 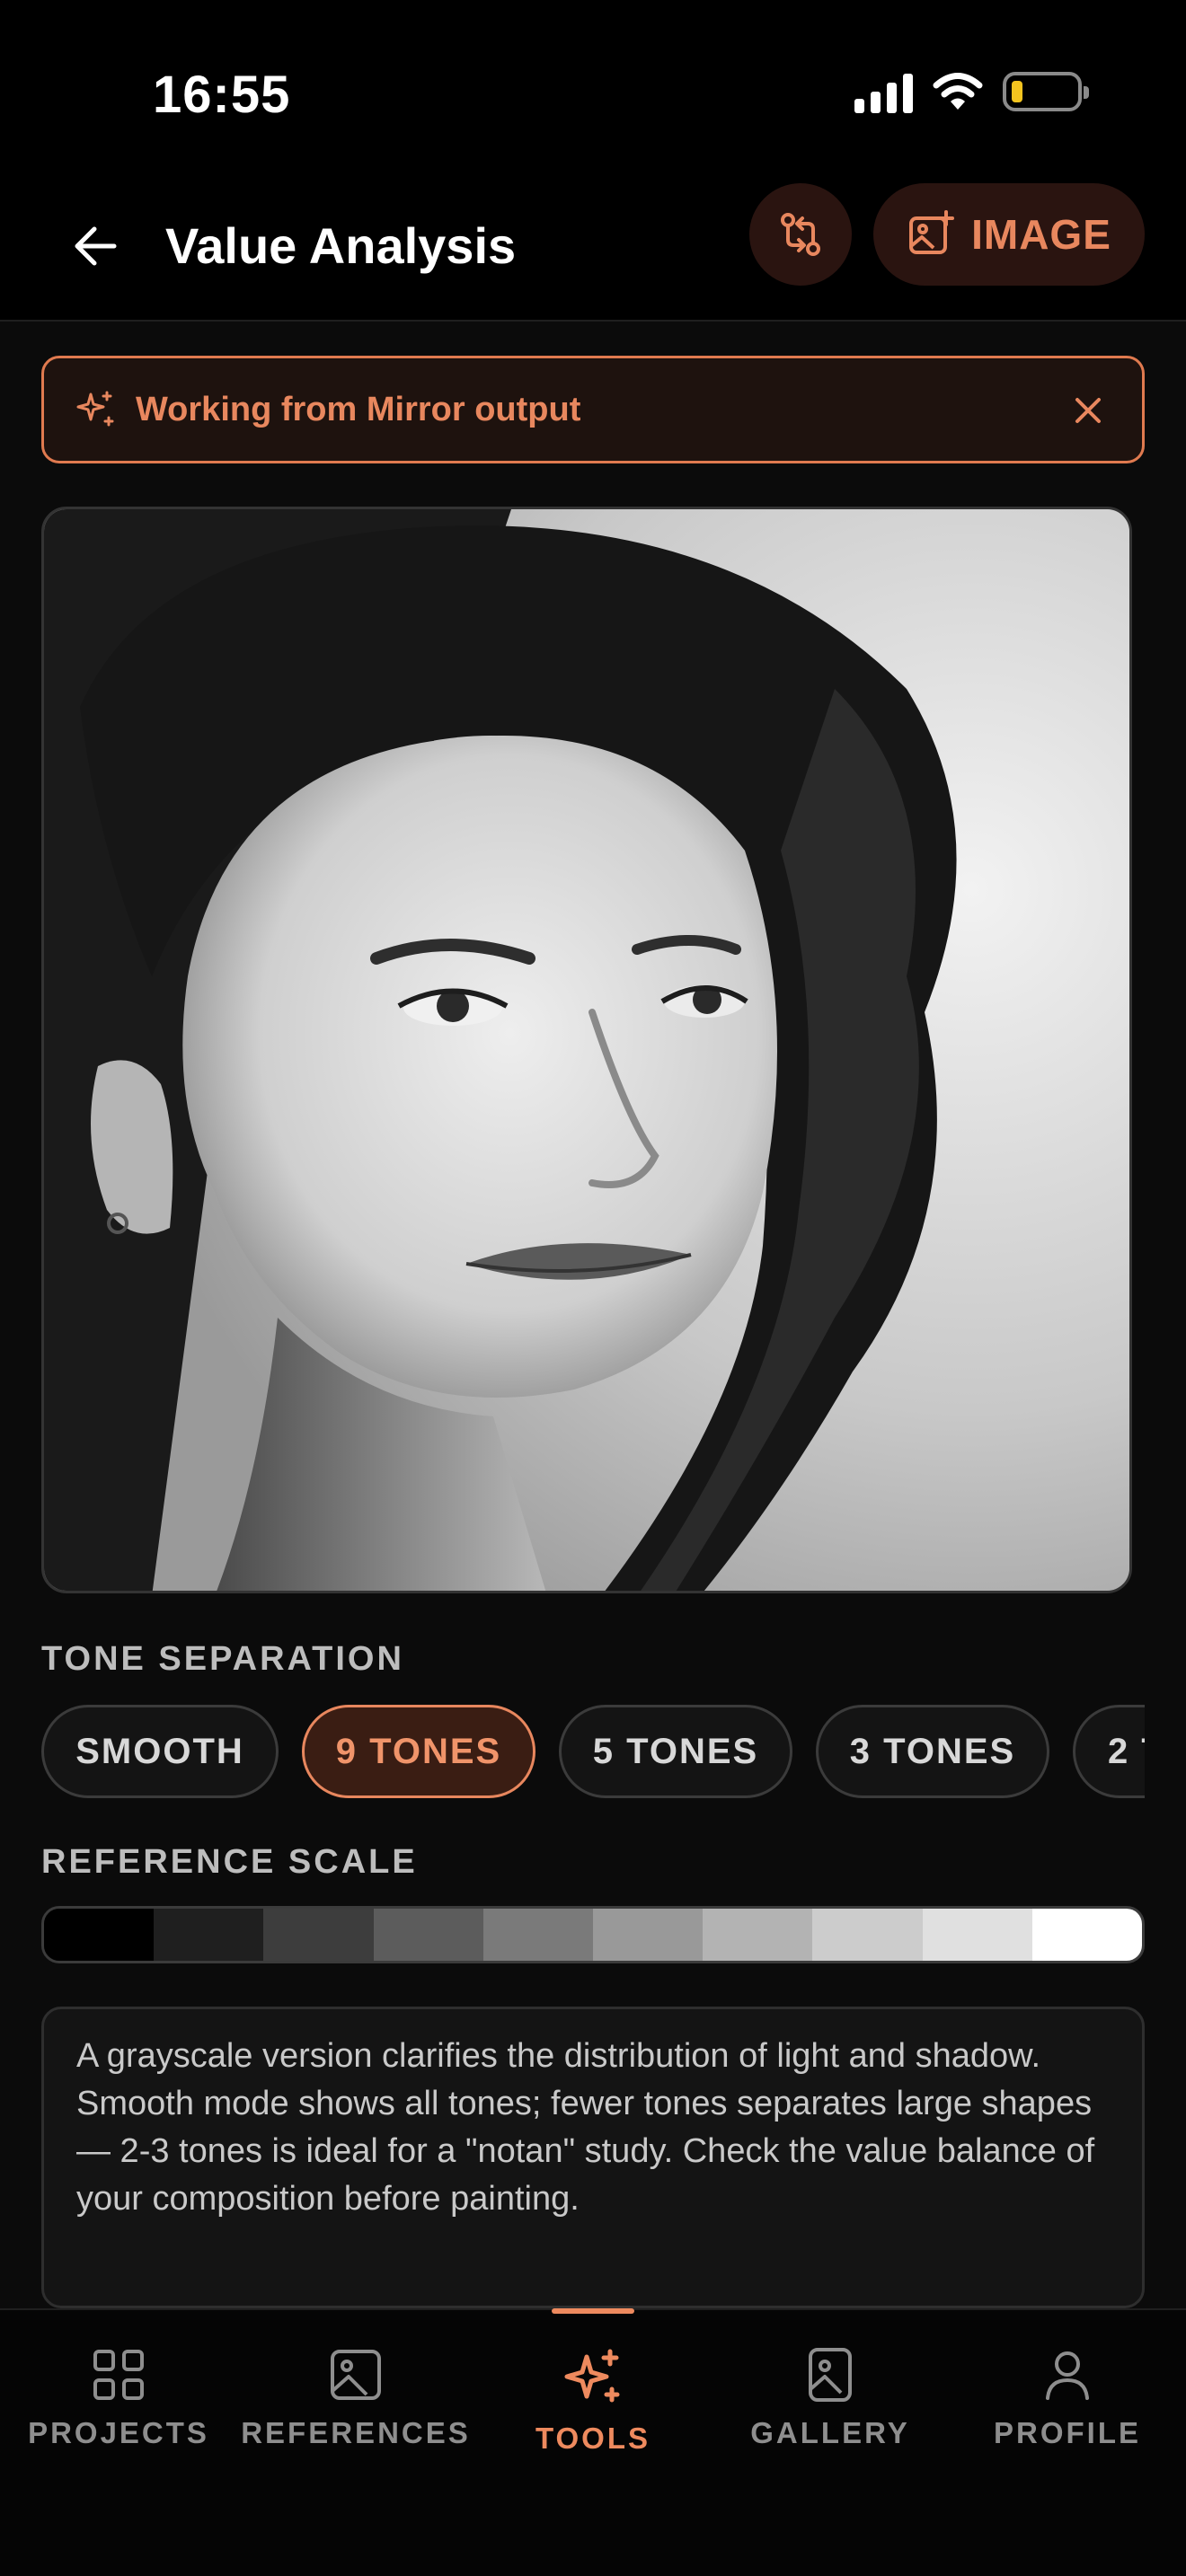 I want to click on chip-3-tones: 3 TONES, so click(x=932, y=1751).